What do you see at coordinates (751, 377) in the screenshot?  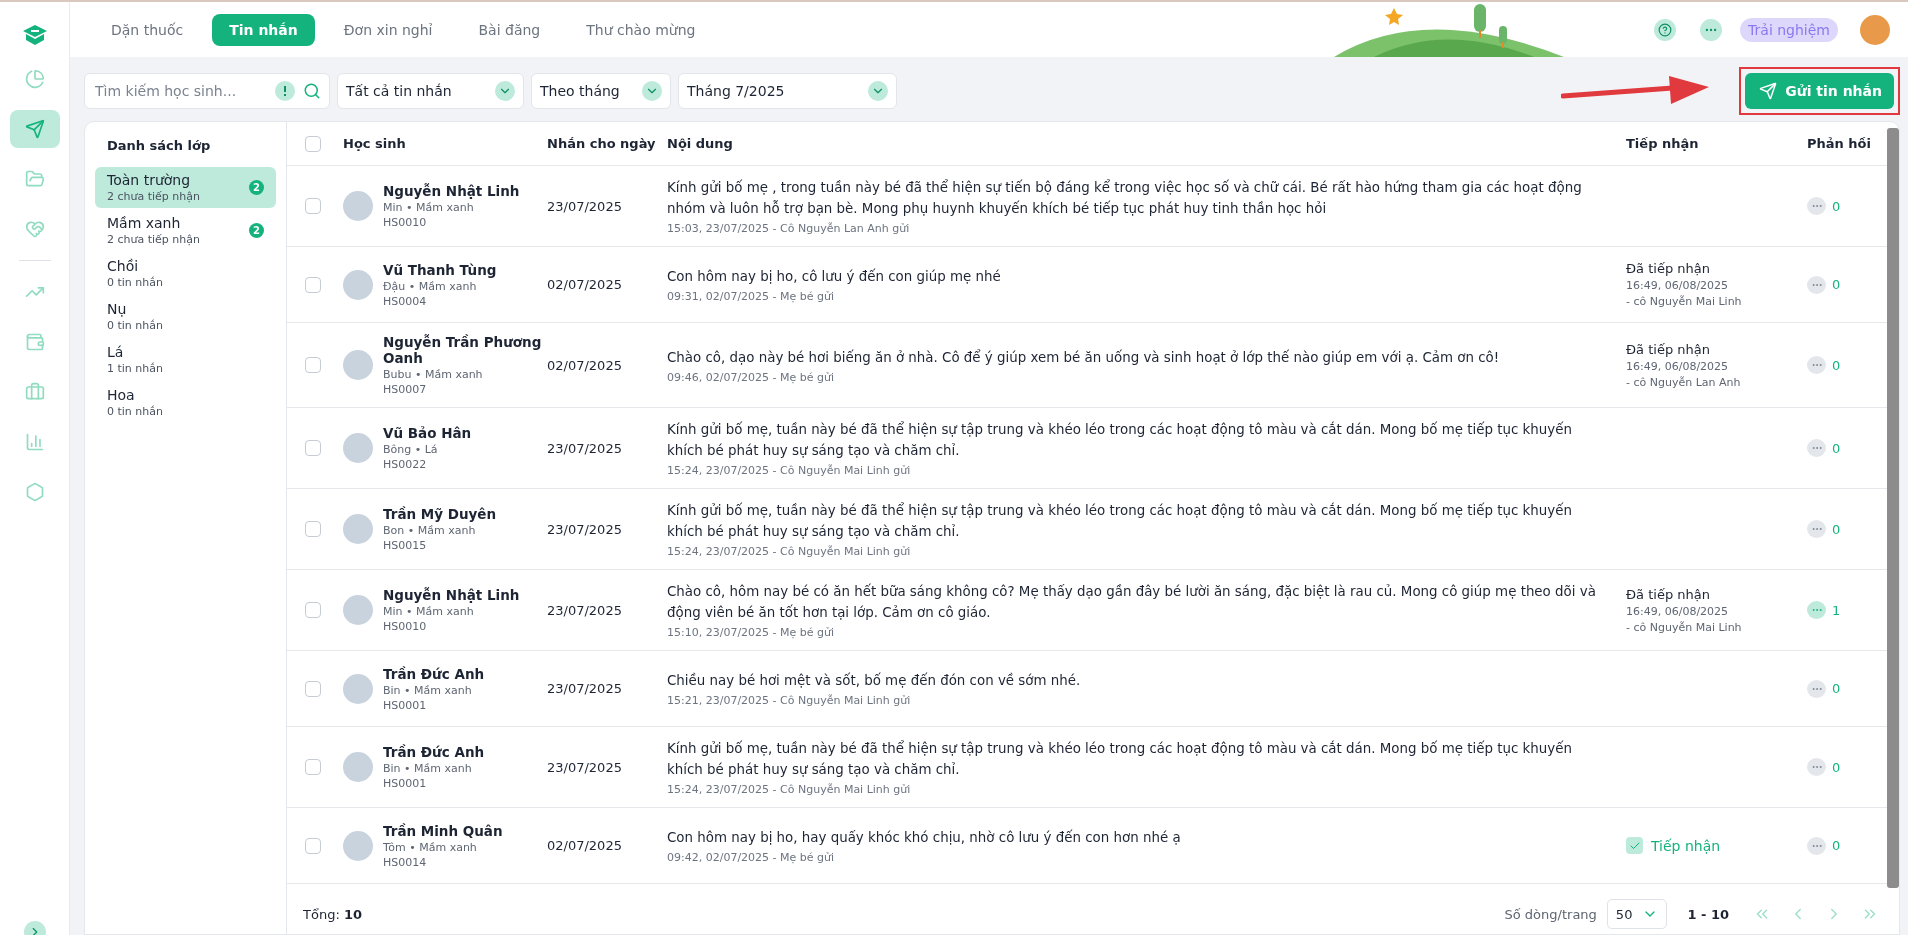 I see `message-meta: 09:46, 02/07/2025 - Mẹ bé gửi` at bounding box center [751, 377].